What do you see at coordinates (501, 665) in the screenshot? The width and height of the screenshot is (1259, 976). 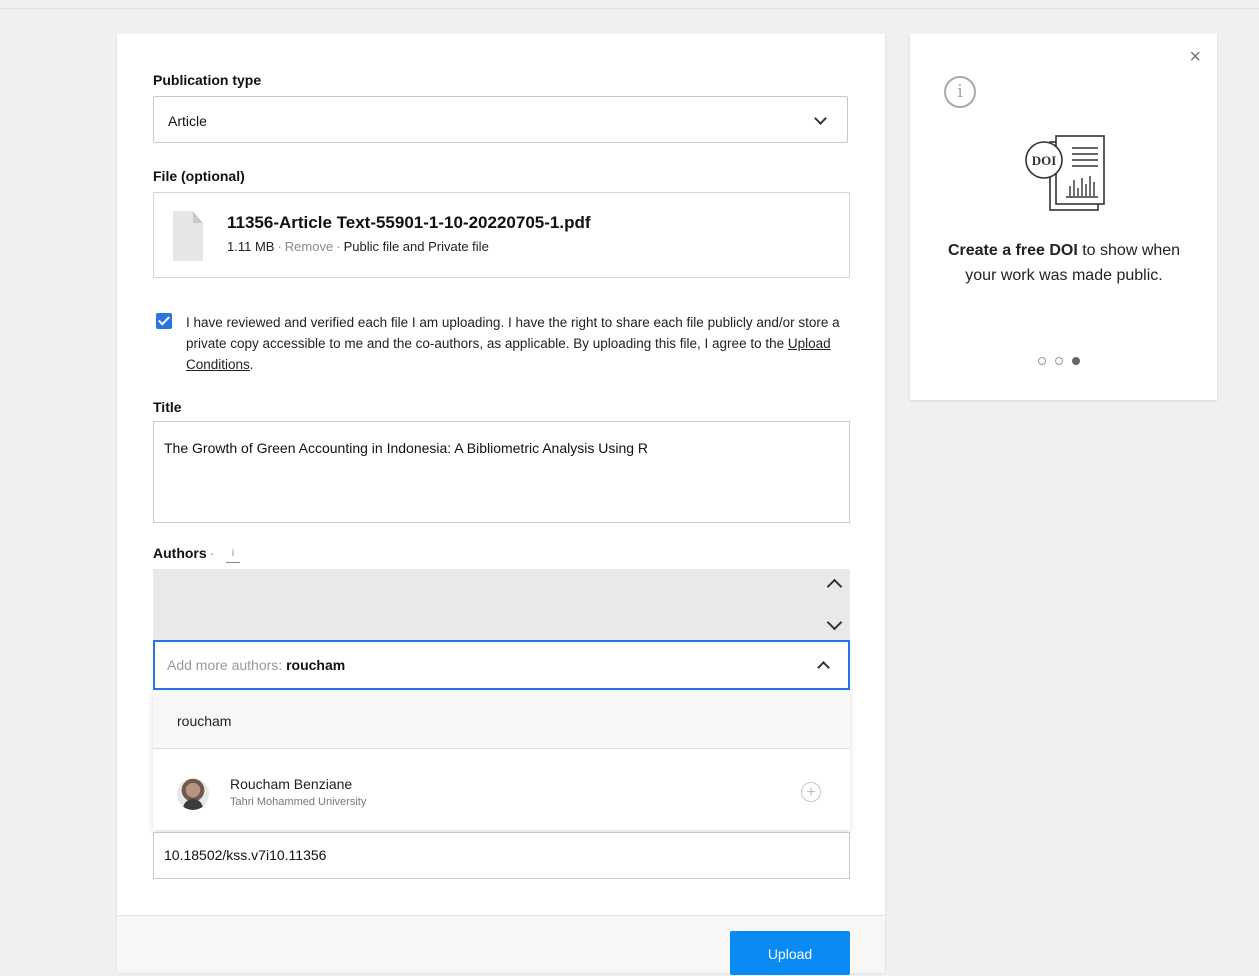 I see `add-authors-input: Add more authors: roucham` at bounding box center [501, 665].